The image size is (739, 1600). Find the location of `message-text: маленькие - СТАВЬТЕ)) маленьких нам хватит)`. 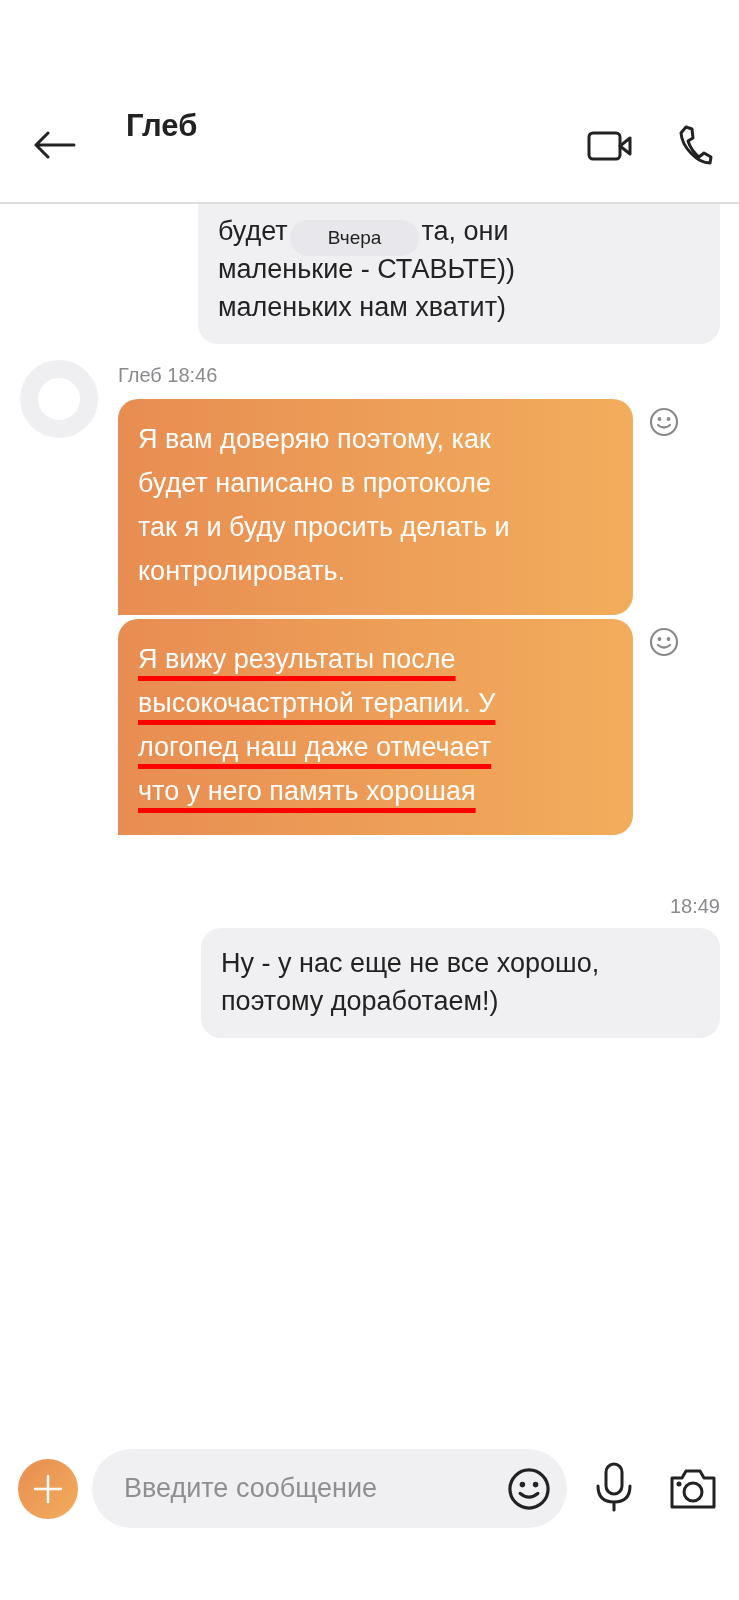

message-text: маленькие - СТАВЬТЕ)) маленьких нам хватит) is located at coordinates (366, 288).